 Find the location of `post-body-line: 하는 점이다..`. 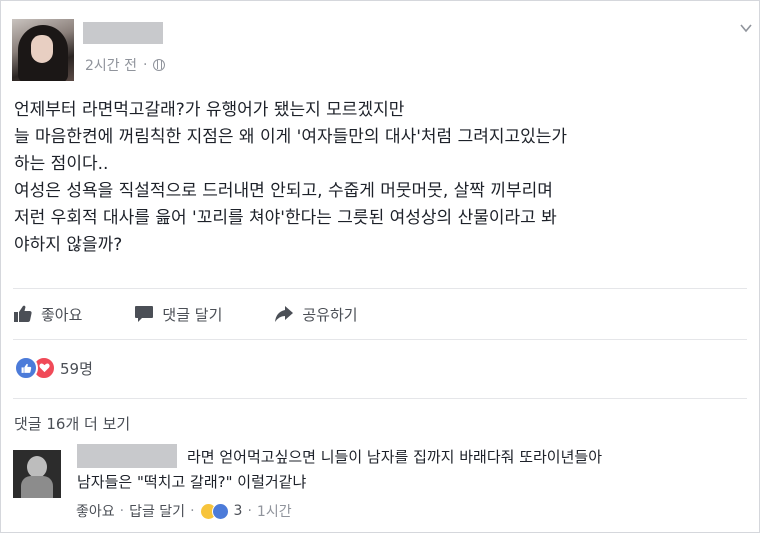

post-body-line: 하는 점이다.. is located at coordinates (61, 164).